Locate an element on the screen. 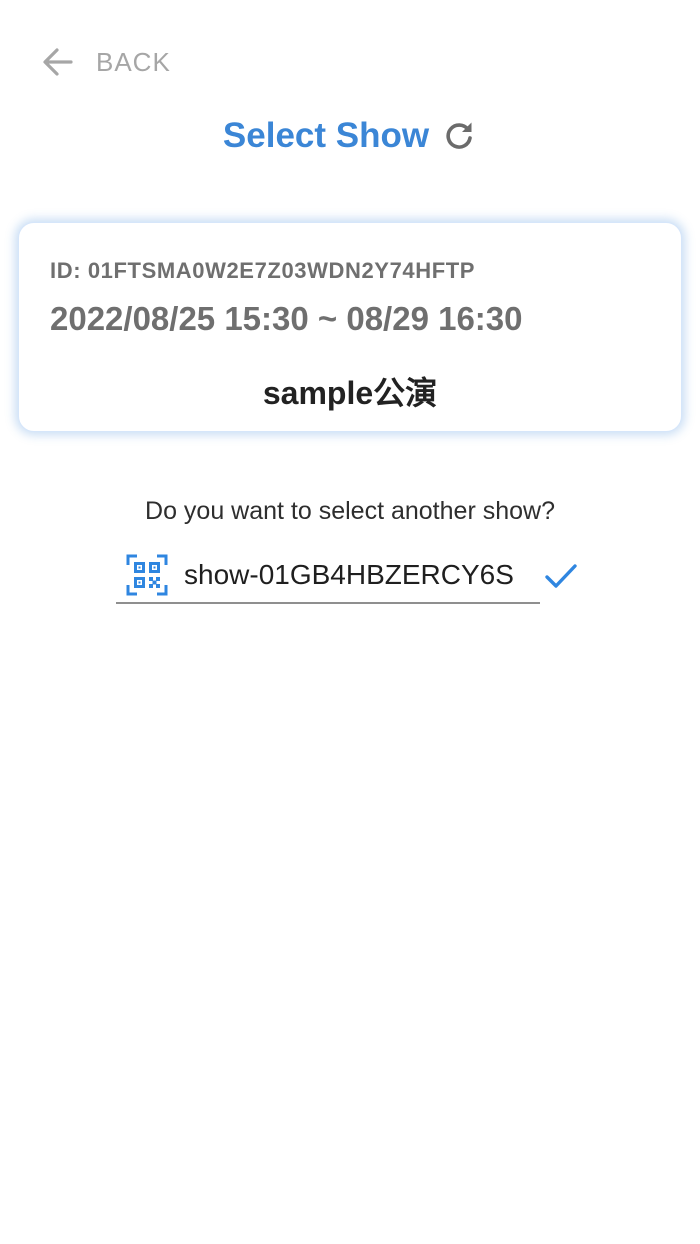  back-button: BACK is located at coordinates (105, 62).